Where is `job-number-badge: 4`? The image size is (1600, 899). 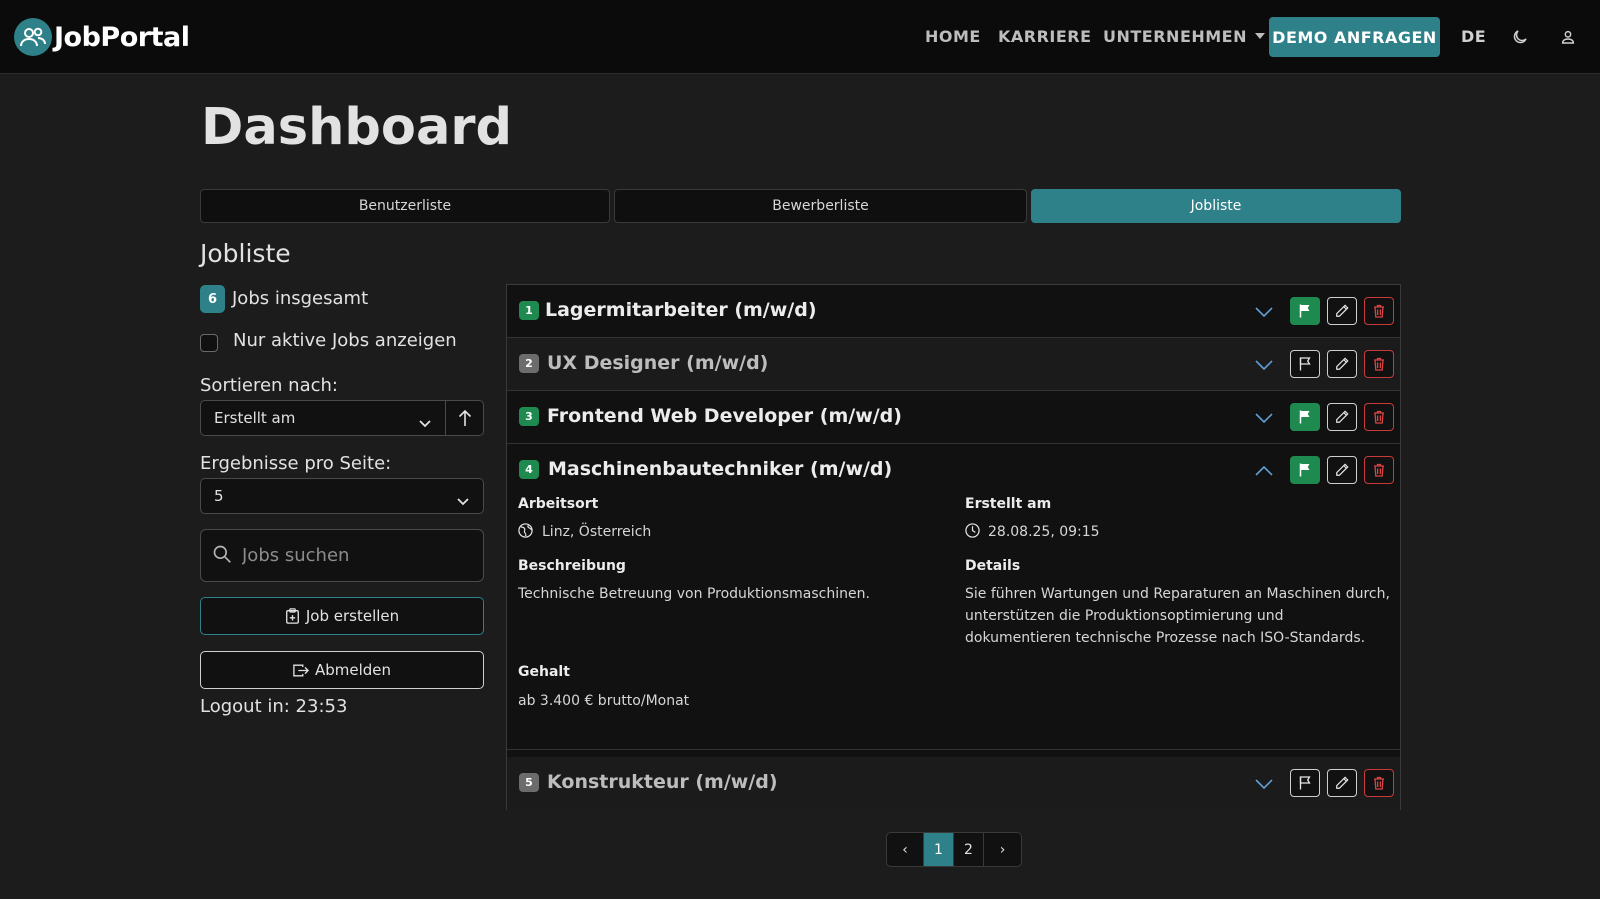 job-number-badge: 4 is located at coordinates (529, 469).